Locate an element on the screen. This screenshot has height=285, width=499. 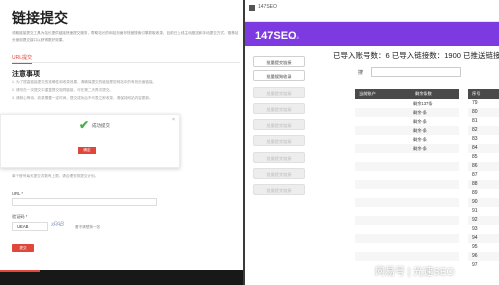
index-cell: 80 is located at coordinates (483, 112).